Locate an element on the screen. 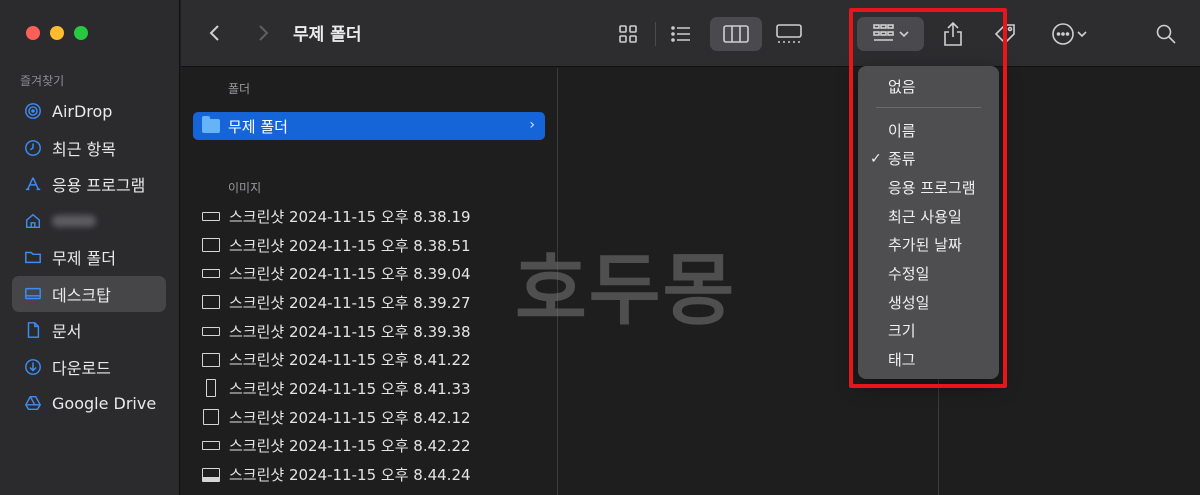  grid-icon is located at coordinates (628, 34).